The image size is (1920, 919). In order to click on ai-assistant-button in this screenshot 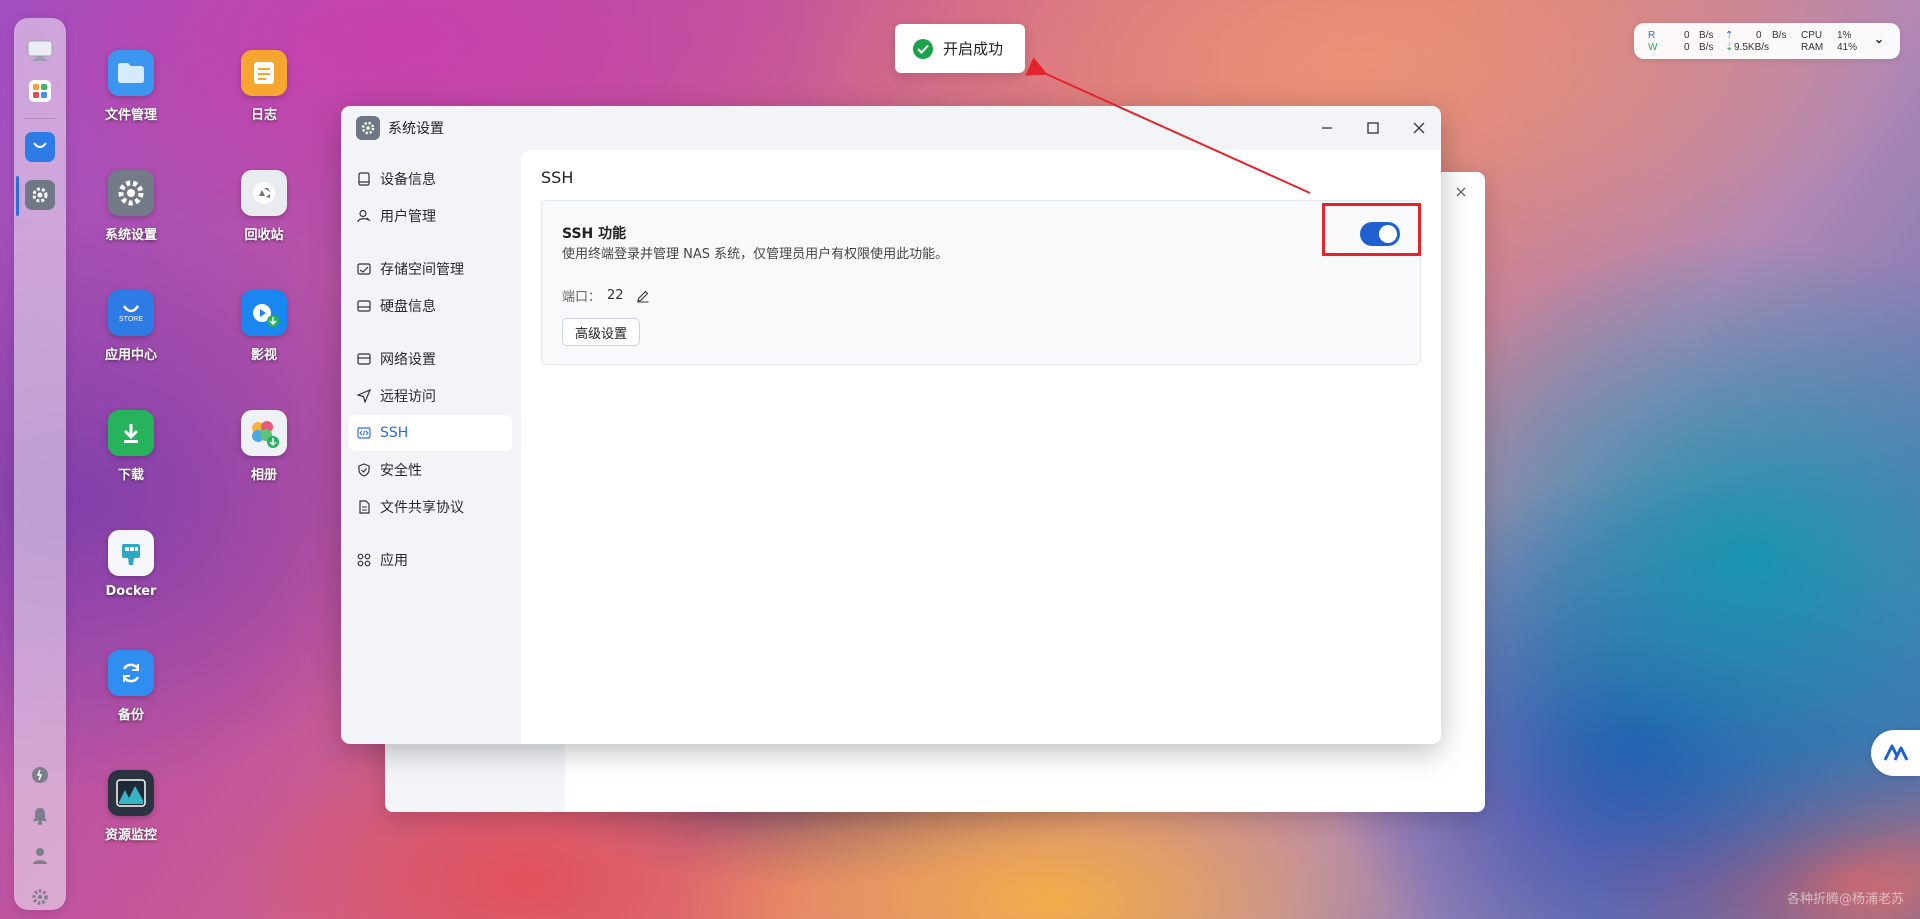, I will do `click(1895, 753)`.